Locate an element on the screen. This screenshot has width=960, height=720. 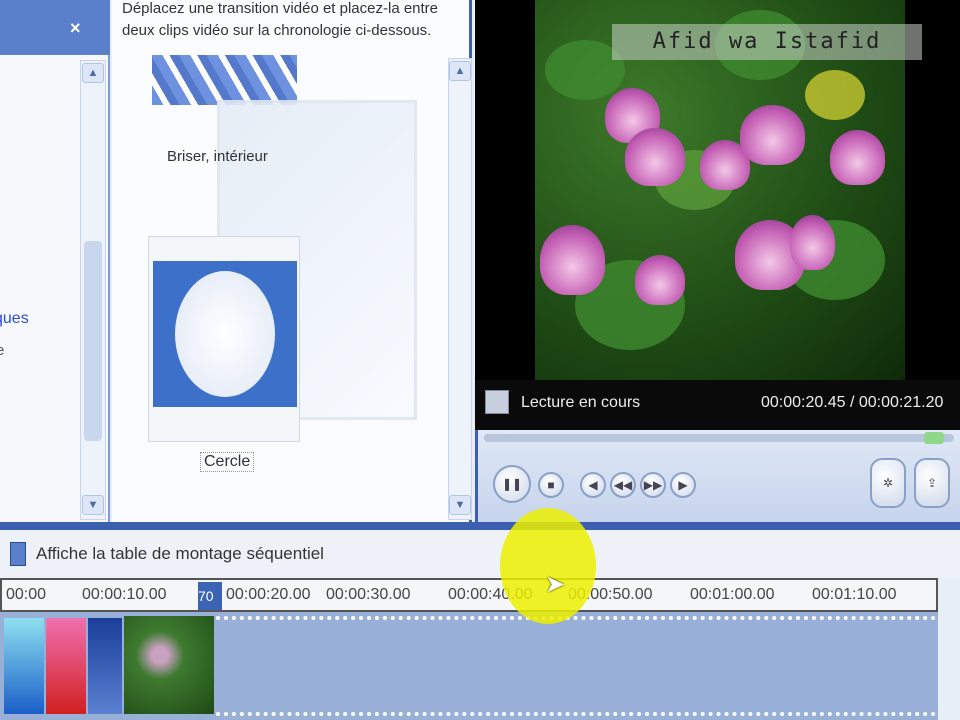
playhead-marker: 70 is located at coordinates (210, 596).